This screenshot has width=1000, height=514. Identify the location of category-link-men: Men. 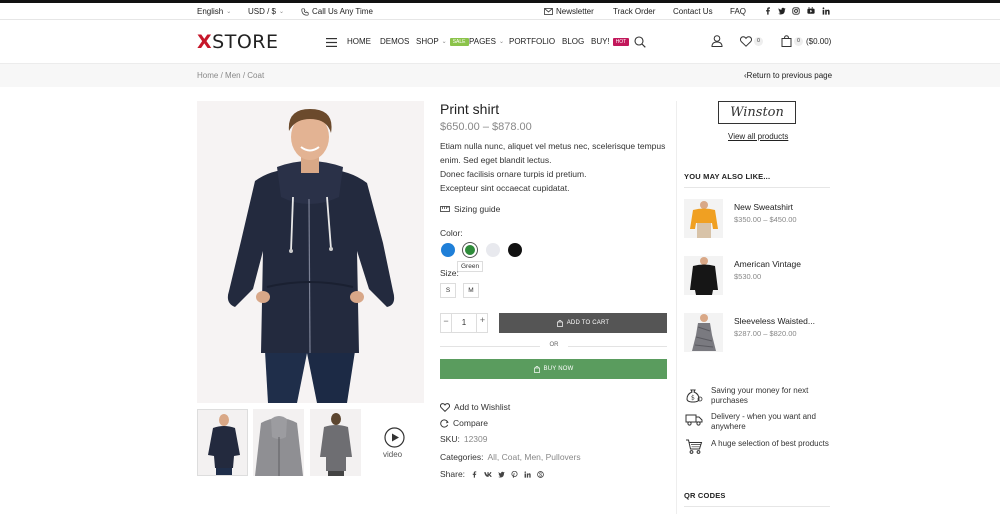
(532, 457).